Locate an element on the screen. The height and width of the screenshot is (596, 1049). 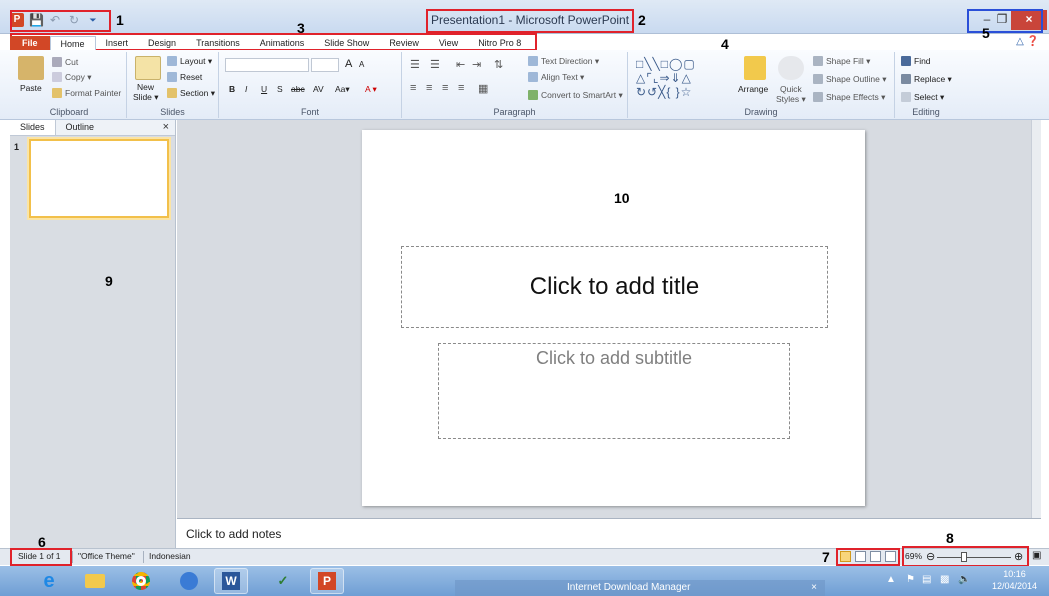
section-button: Section ▾ is located at coordinates (191, 93).